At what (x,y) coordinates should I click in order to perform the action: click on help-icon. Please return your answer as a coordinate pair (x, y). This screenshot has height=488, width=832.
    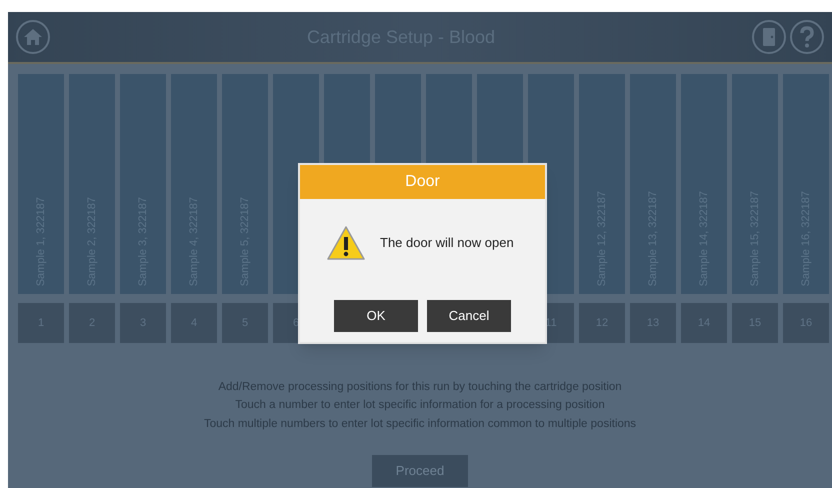
    Looking at the image, I should click on (807, 37).